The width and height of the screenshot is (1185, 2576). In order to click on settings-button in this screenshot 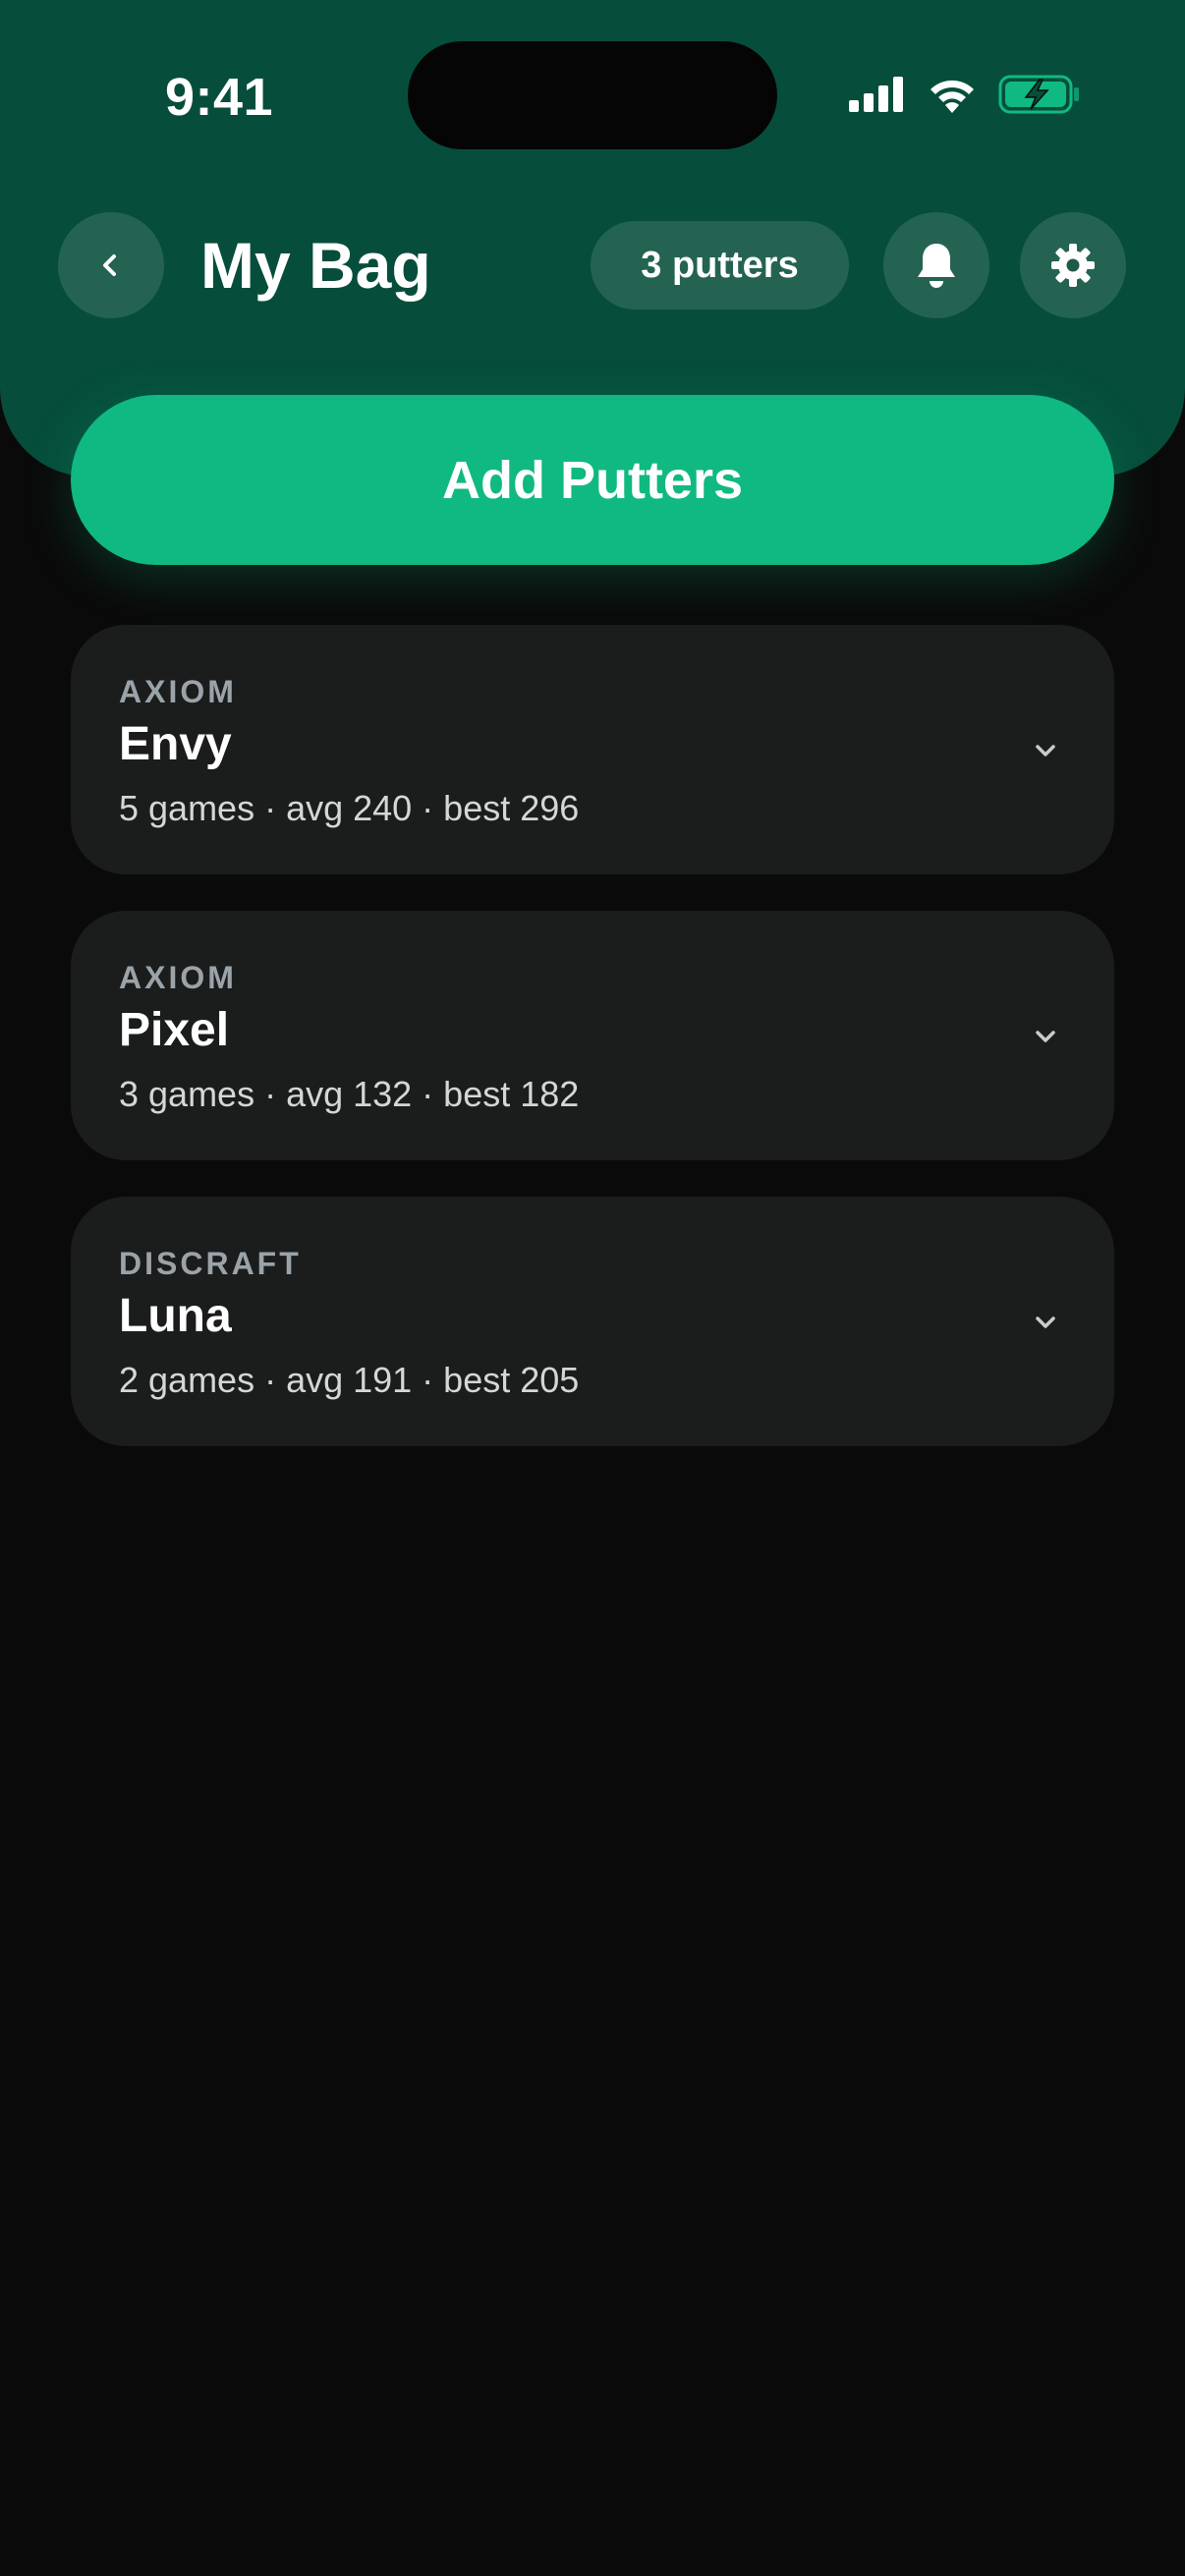, I will do `click(1073, 265)`.